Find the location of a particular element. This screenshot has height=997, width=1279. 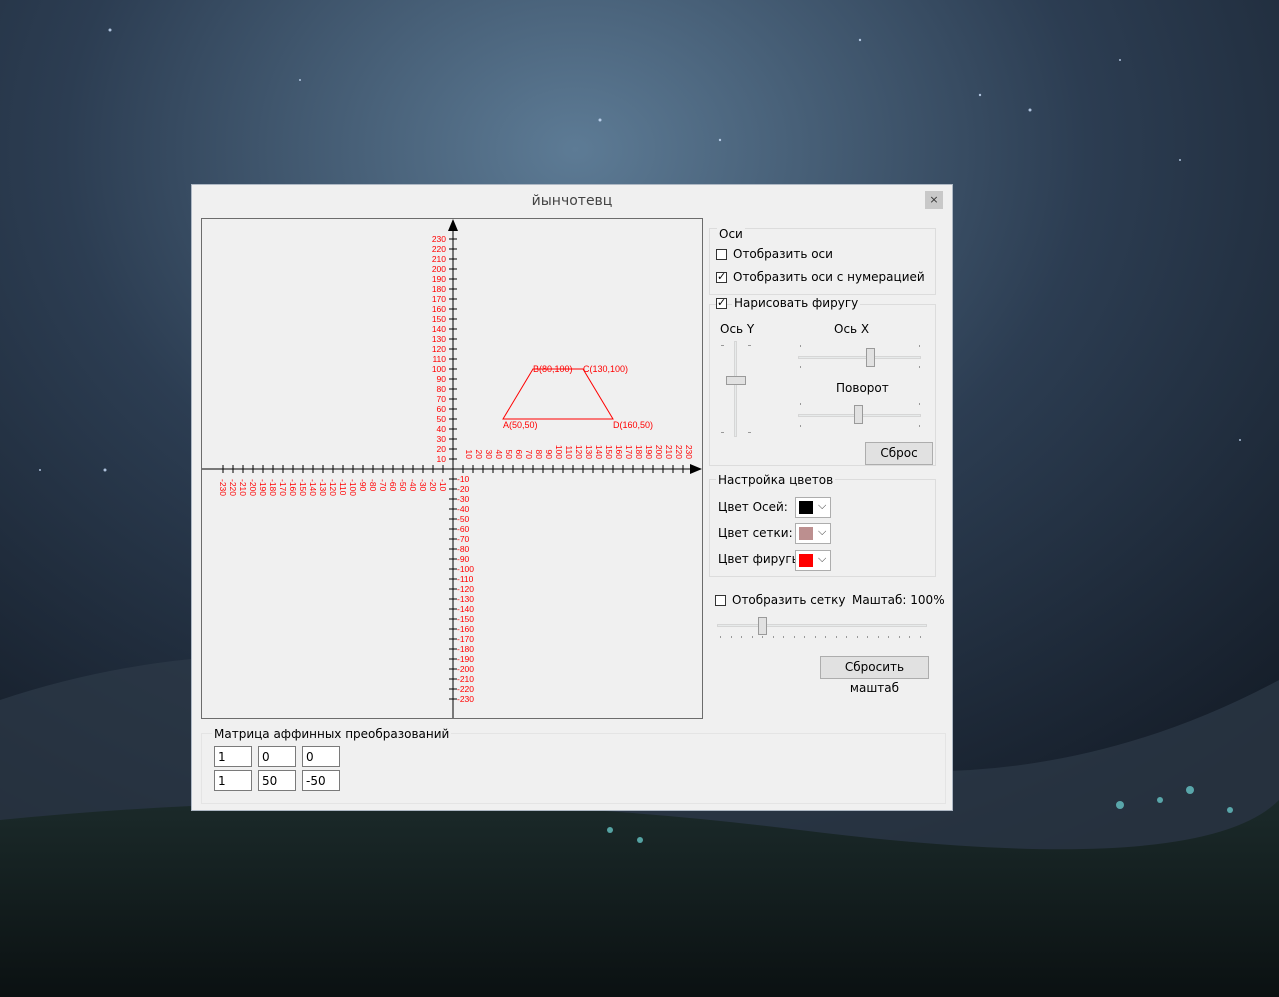

show-axes-checkbox is located at coordinates (721, 254).